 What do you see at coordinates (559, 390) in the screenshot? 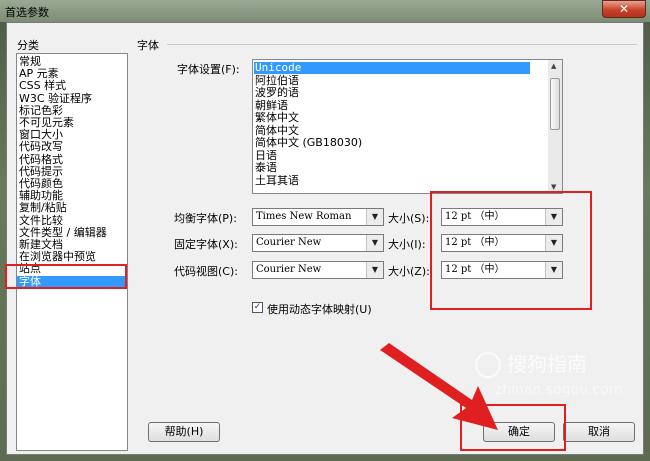
I see `watermark-url: zhinan.sogou.com` at bounding box center [559, 390].